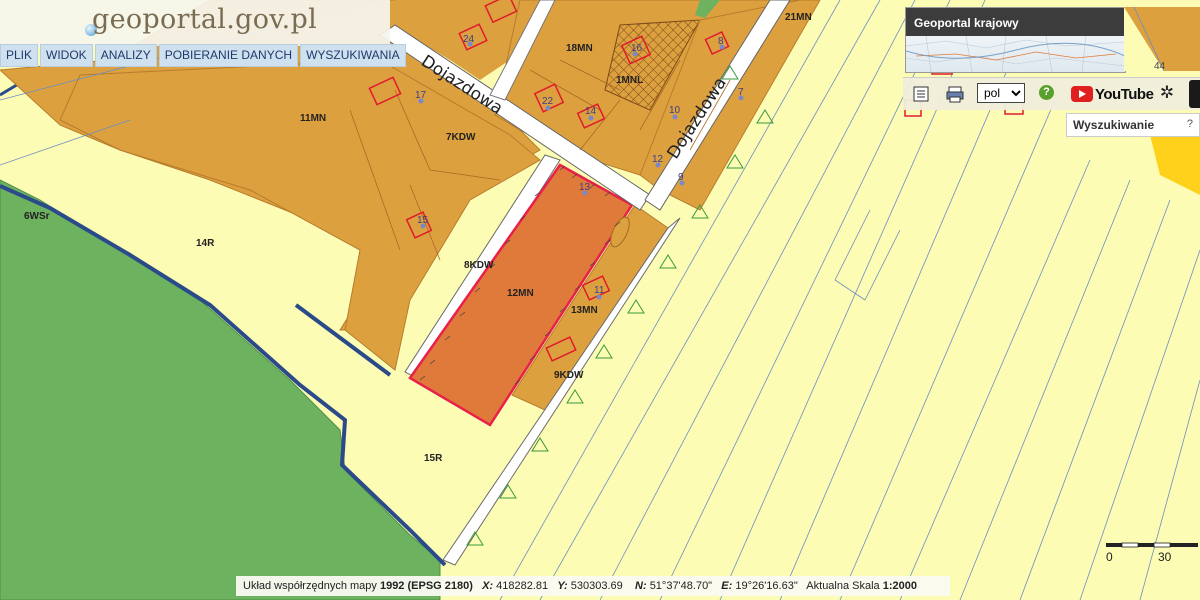 The height and width of the screenshot is (600, 1200). Describe the element at coordinates (1160, 66) in the screenshot. I see `svg-text: 44` at that location.